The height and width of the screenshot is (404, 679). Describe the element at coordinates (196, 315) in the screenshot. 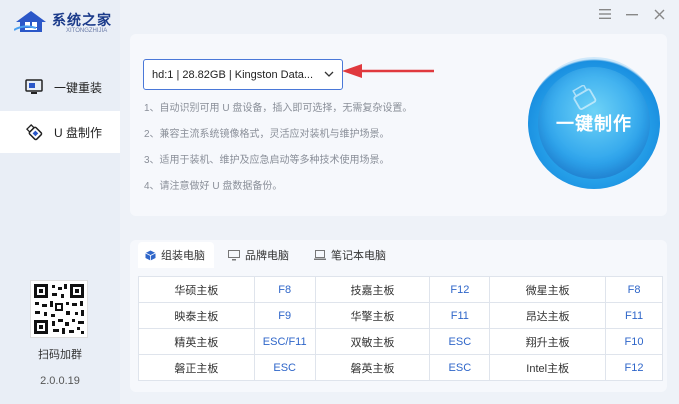

I see `brand-cell: 映泰主板` at that location.